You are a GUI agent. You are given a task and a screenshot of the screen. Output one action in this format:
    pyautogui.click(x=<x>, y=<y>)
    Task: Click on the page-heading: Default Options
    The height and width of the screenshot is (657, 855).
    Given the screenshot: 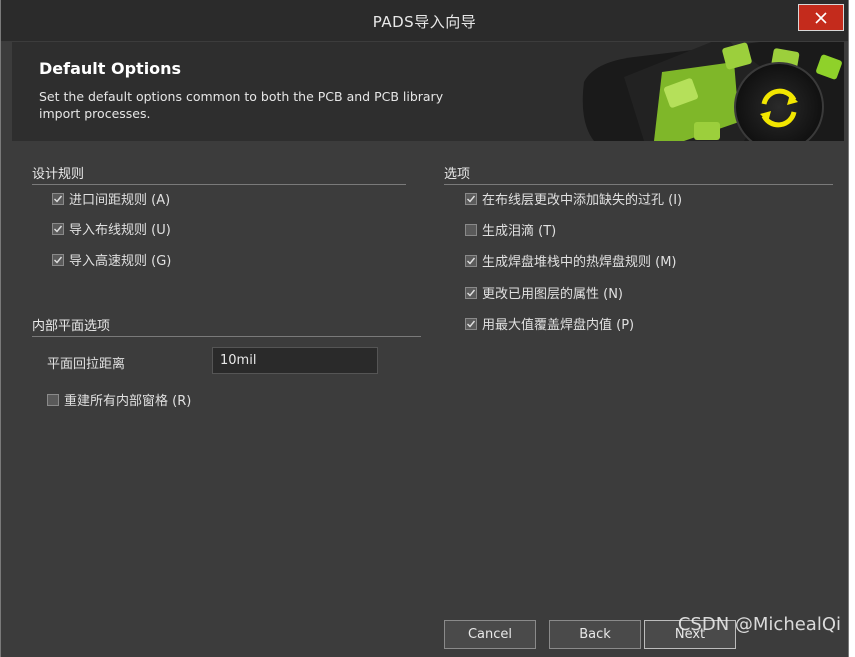 What is the action you would take?
    pyautogui.click(x=110, y=68)
    